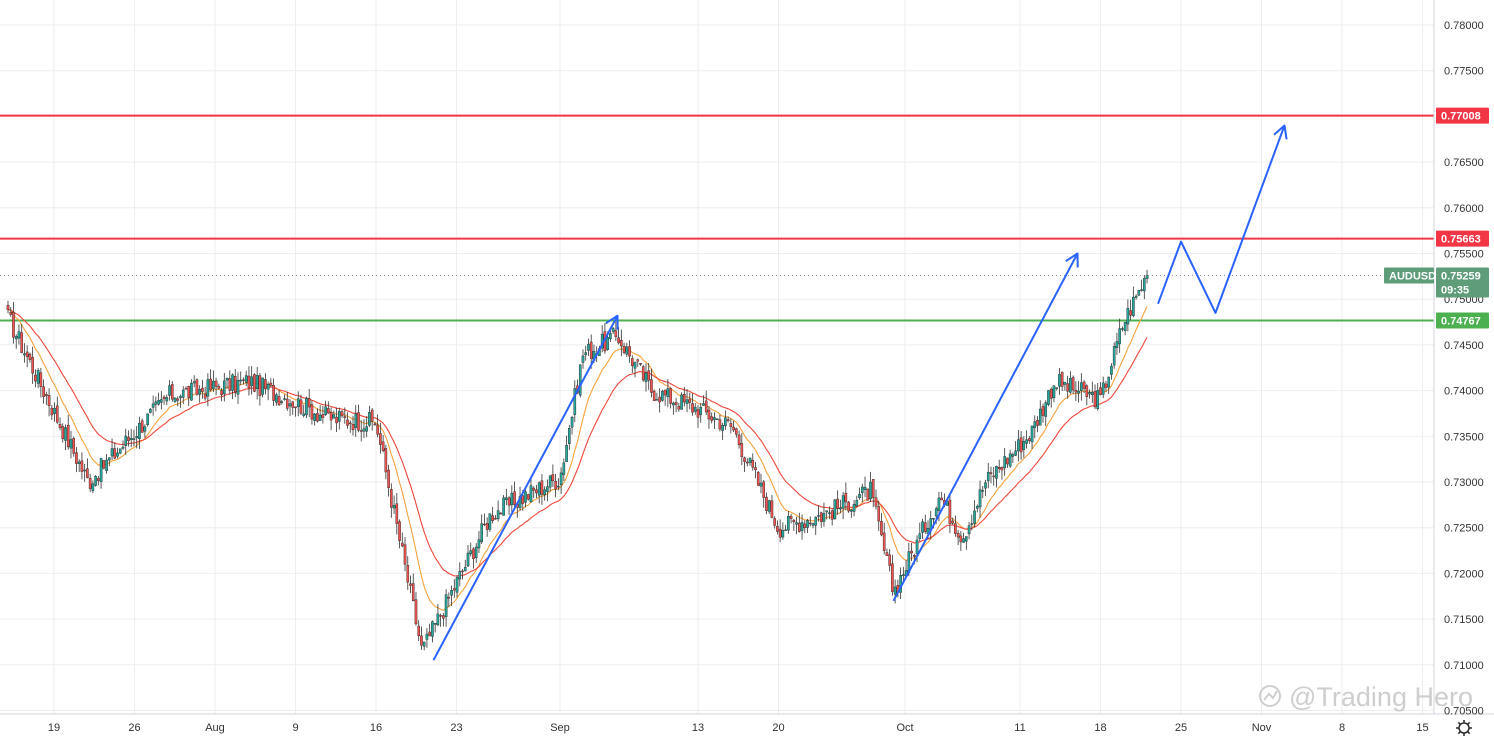 The image size is (1494, 742). Describe the element at coordinates (134, 728) in the screenshot. I see `x-tick-label: 26` at that location.